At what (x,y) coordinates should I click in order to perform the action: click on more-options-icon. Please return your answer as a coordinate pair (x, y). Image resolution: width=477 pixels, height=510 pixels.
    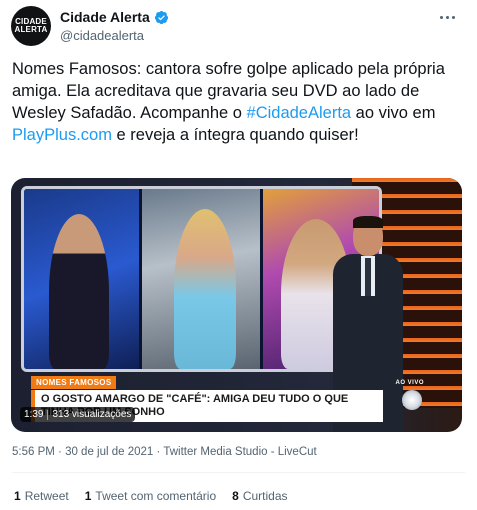
    Looking at the image, I should click on (447, 17).